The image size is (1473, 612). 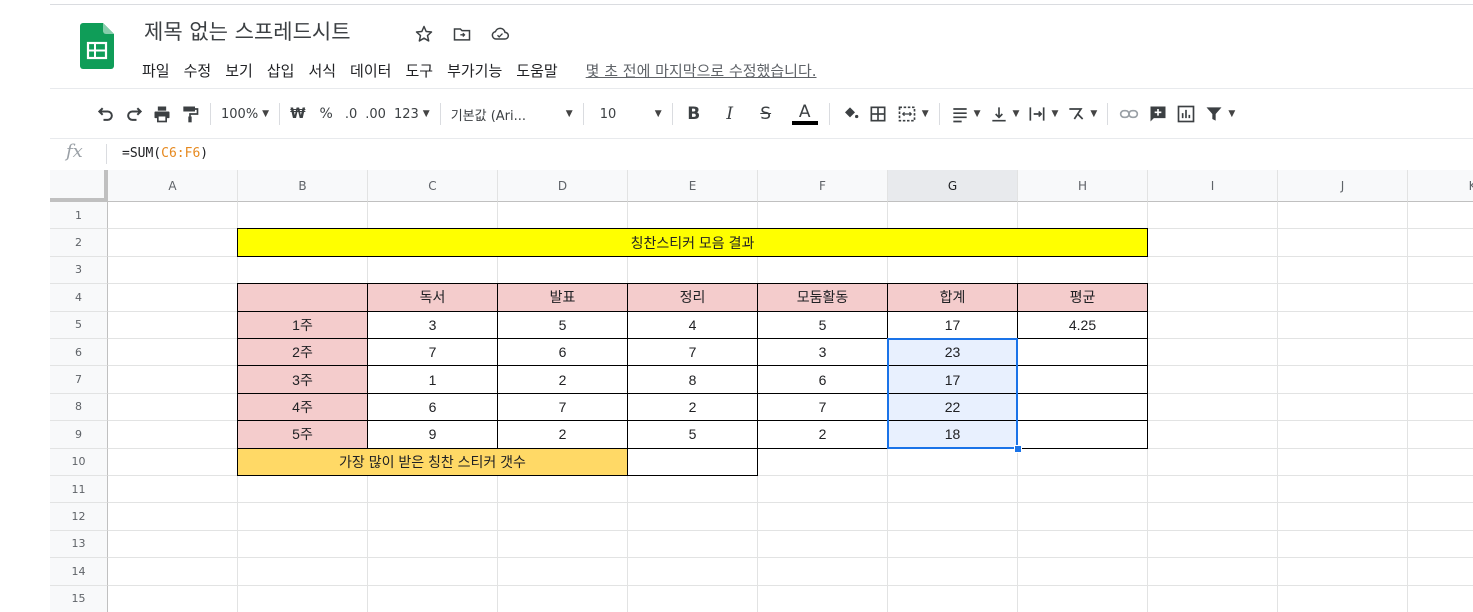 I want to click on undo-icon, so click(x=106, y=114).